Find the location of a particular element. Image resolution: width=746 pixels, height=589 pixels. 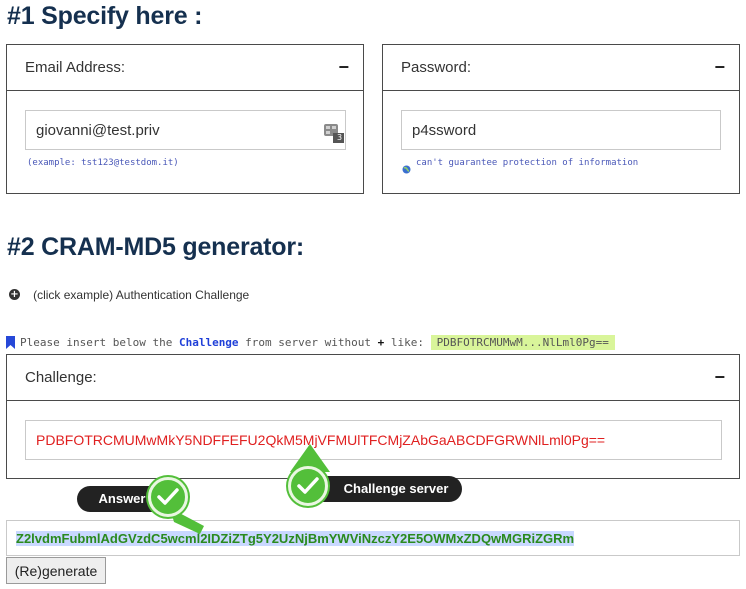

challenge-label: Challenge: is located at coordinates (61, 377).